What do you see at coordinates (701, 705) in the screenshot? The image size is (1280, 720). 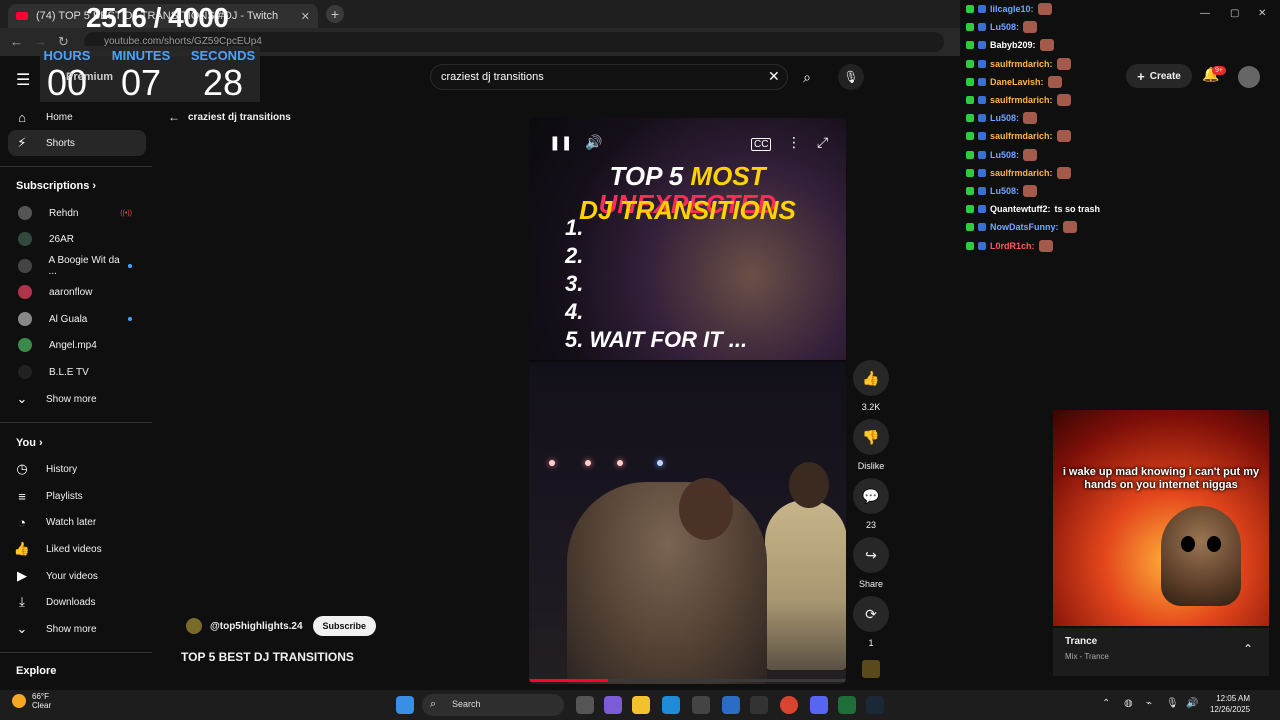 I see `store-icon` at bounding box center [701, 705].